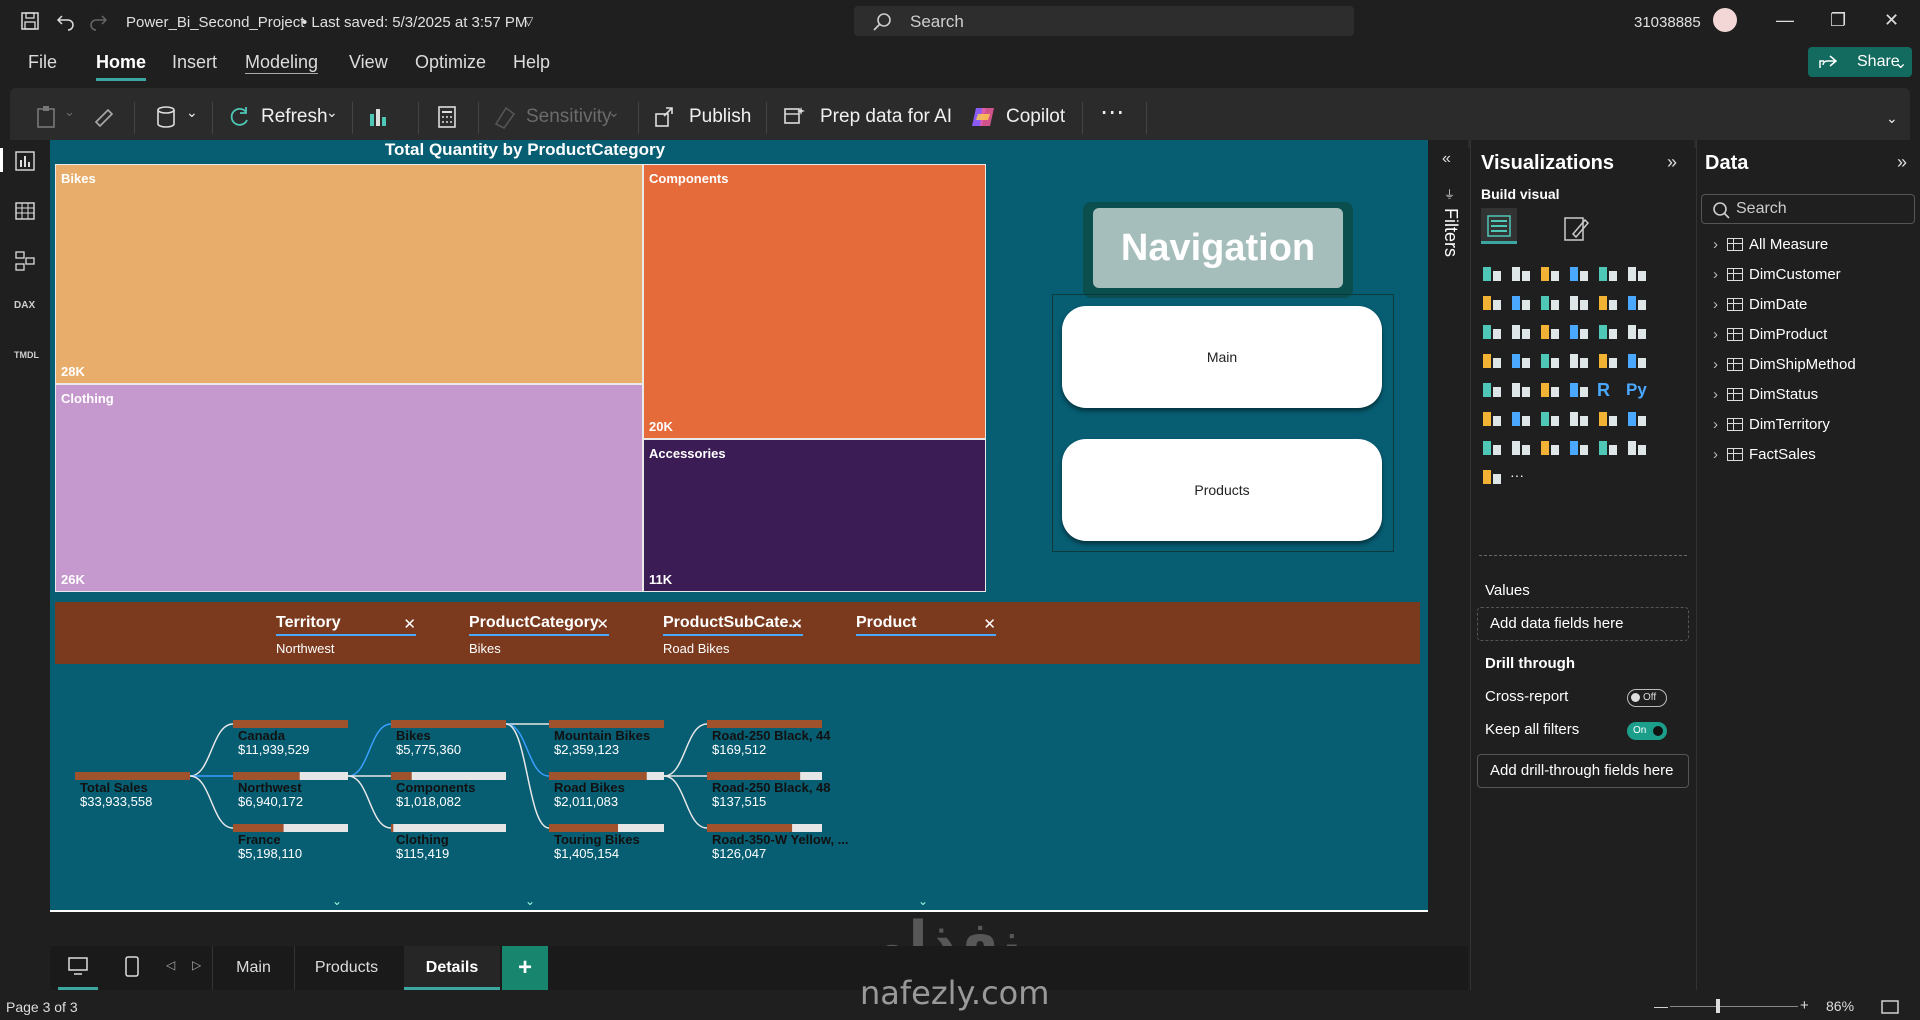  What do you see at coordinates (215, 22) in the screenshot?
I see `file-title: Power_Bi_Second_Project` at bounding box center [215, 22].